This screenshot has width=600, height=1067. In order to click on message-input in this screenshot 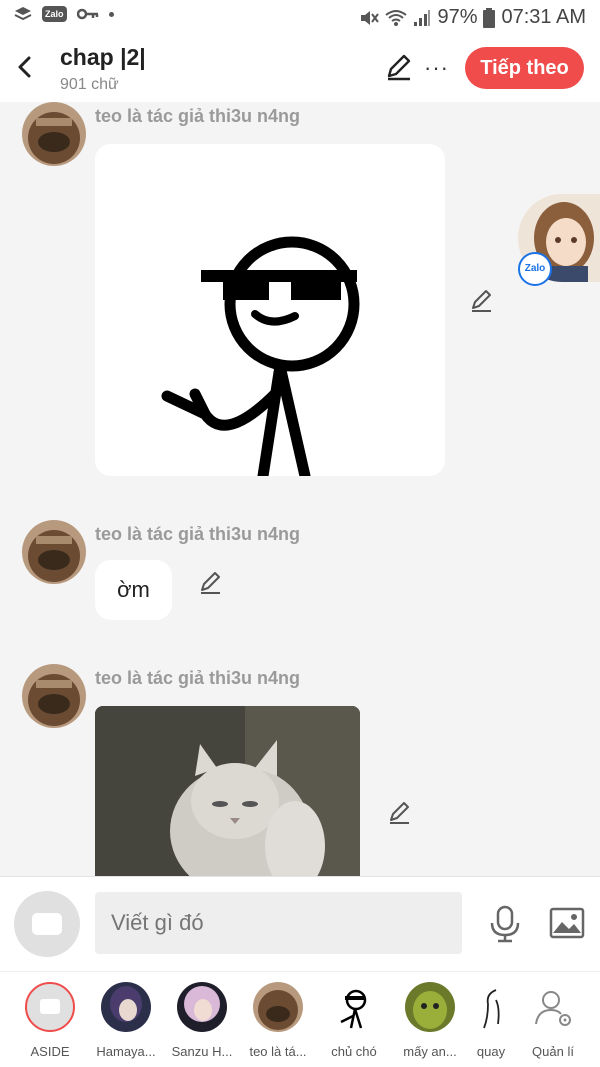, I will do `click(278, 923)`.